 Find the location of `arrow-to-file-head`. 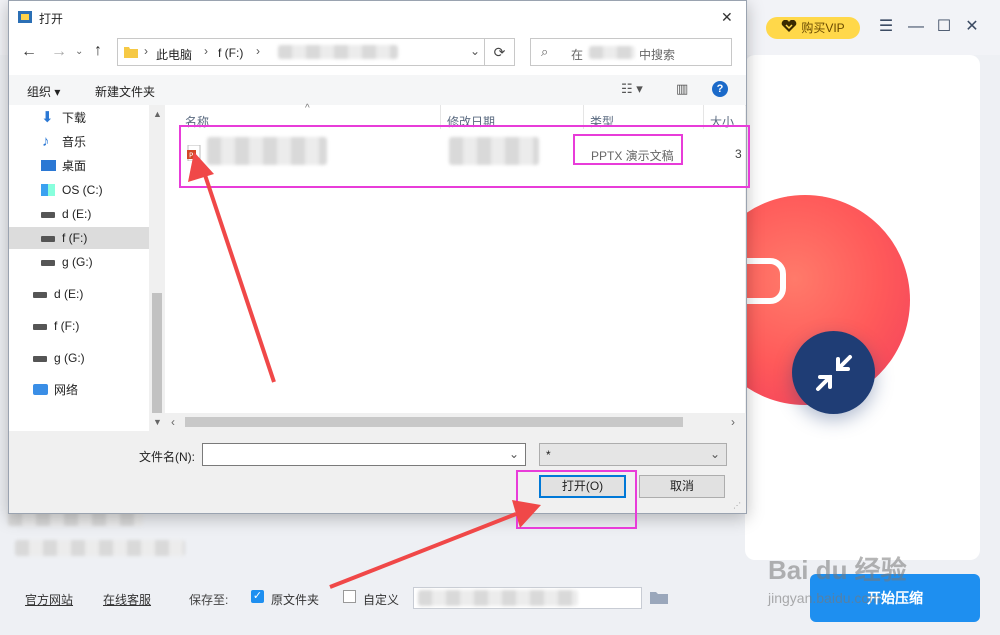

arrow-to-file-head is located at coordinates (201, 167).